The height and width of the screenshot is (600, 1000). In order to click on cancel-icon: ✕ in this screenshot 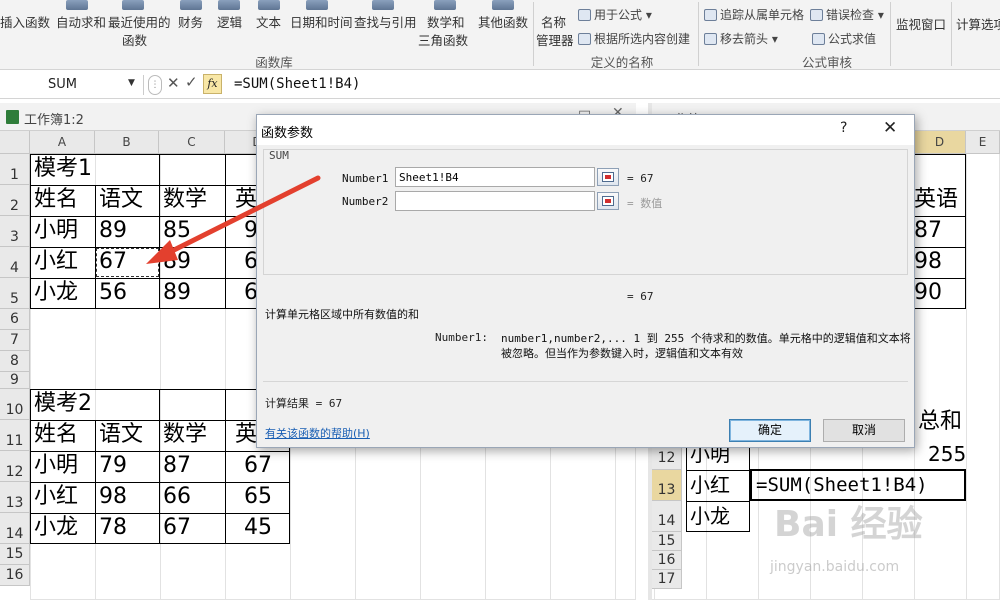, I will do `click(173, 83)`.